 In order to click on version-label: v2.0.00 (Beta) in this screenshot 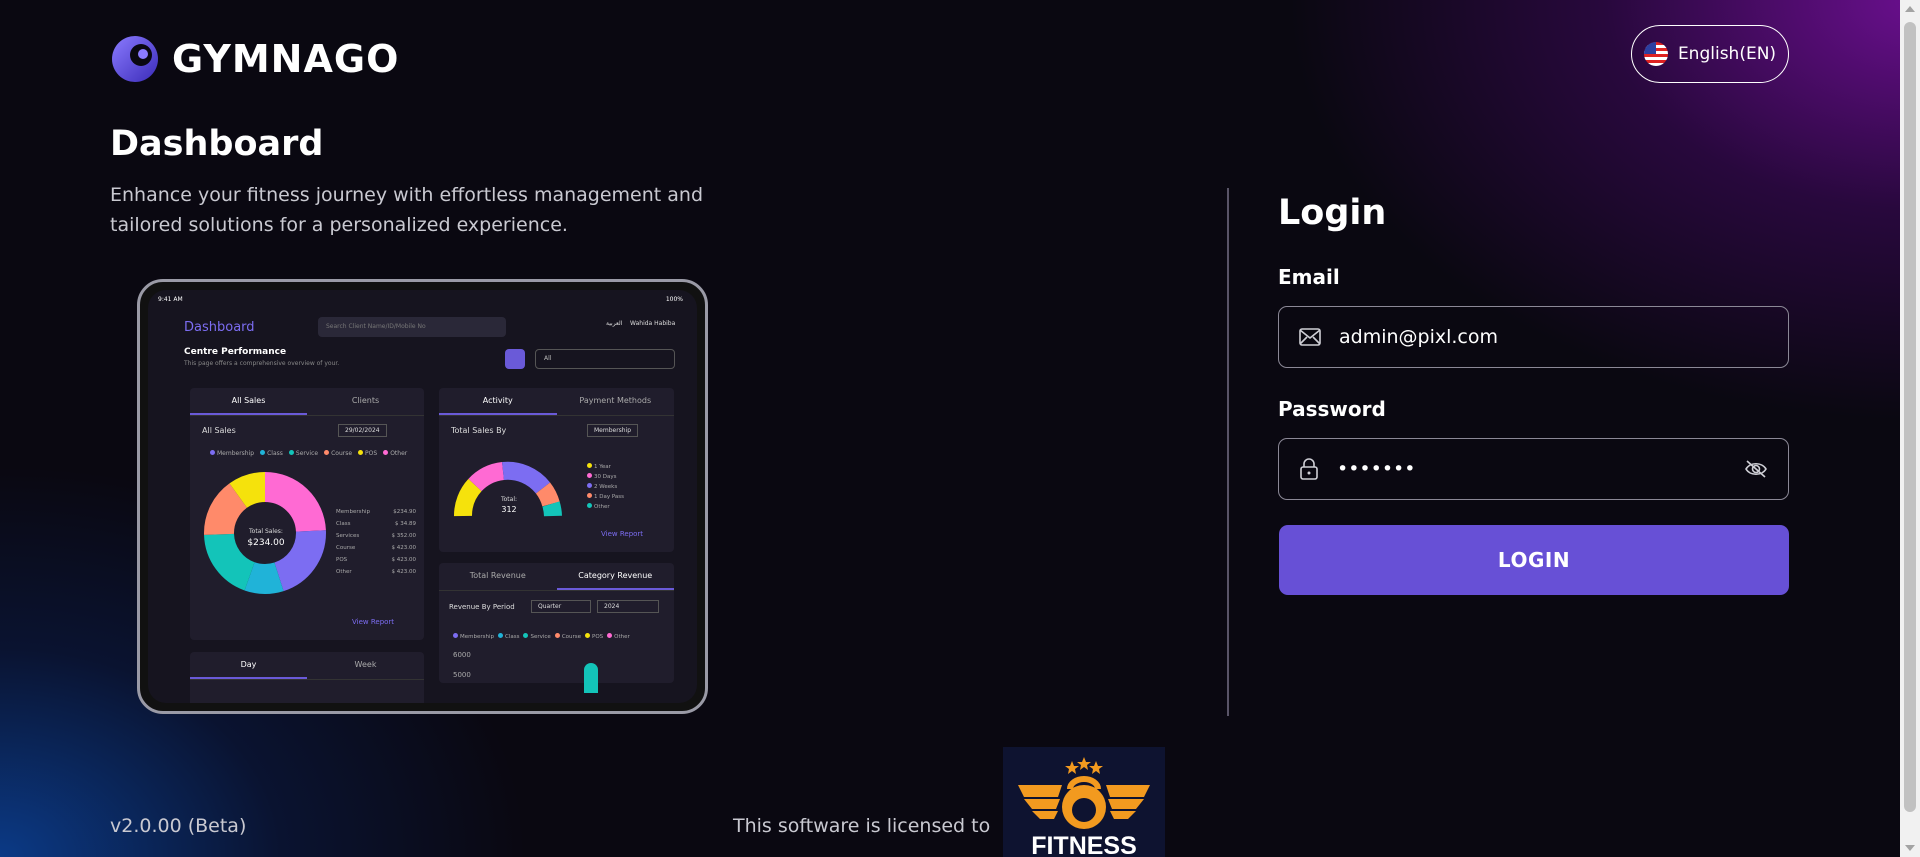, I will do `click(178, 826)`.